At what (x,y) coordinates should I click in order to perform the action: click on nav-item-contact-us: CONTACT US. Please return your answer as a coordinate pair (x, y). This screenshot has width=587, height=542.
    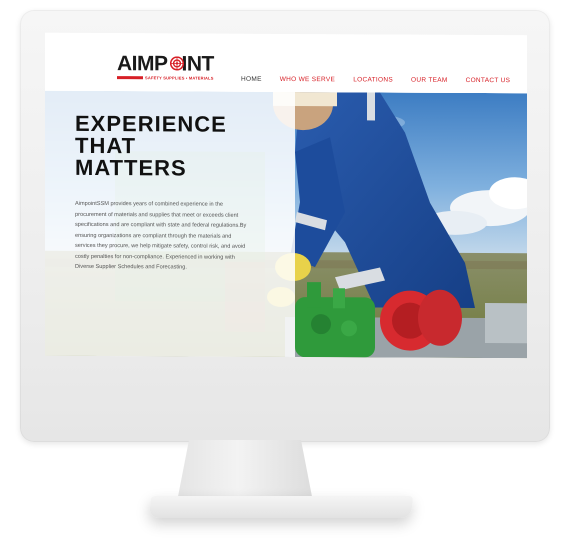
    Looking at the image, I should click on (488, 80).